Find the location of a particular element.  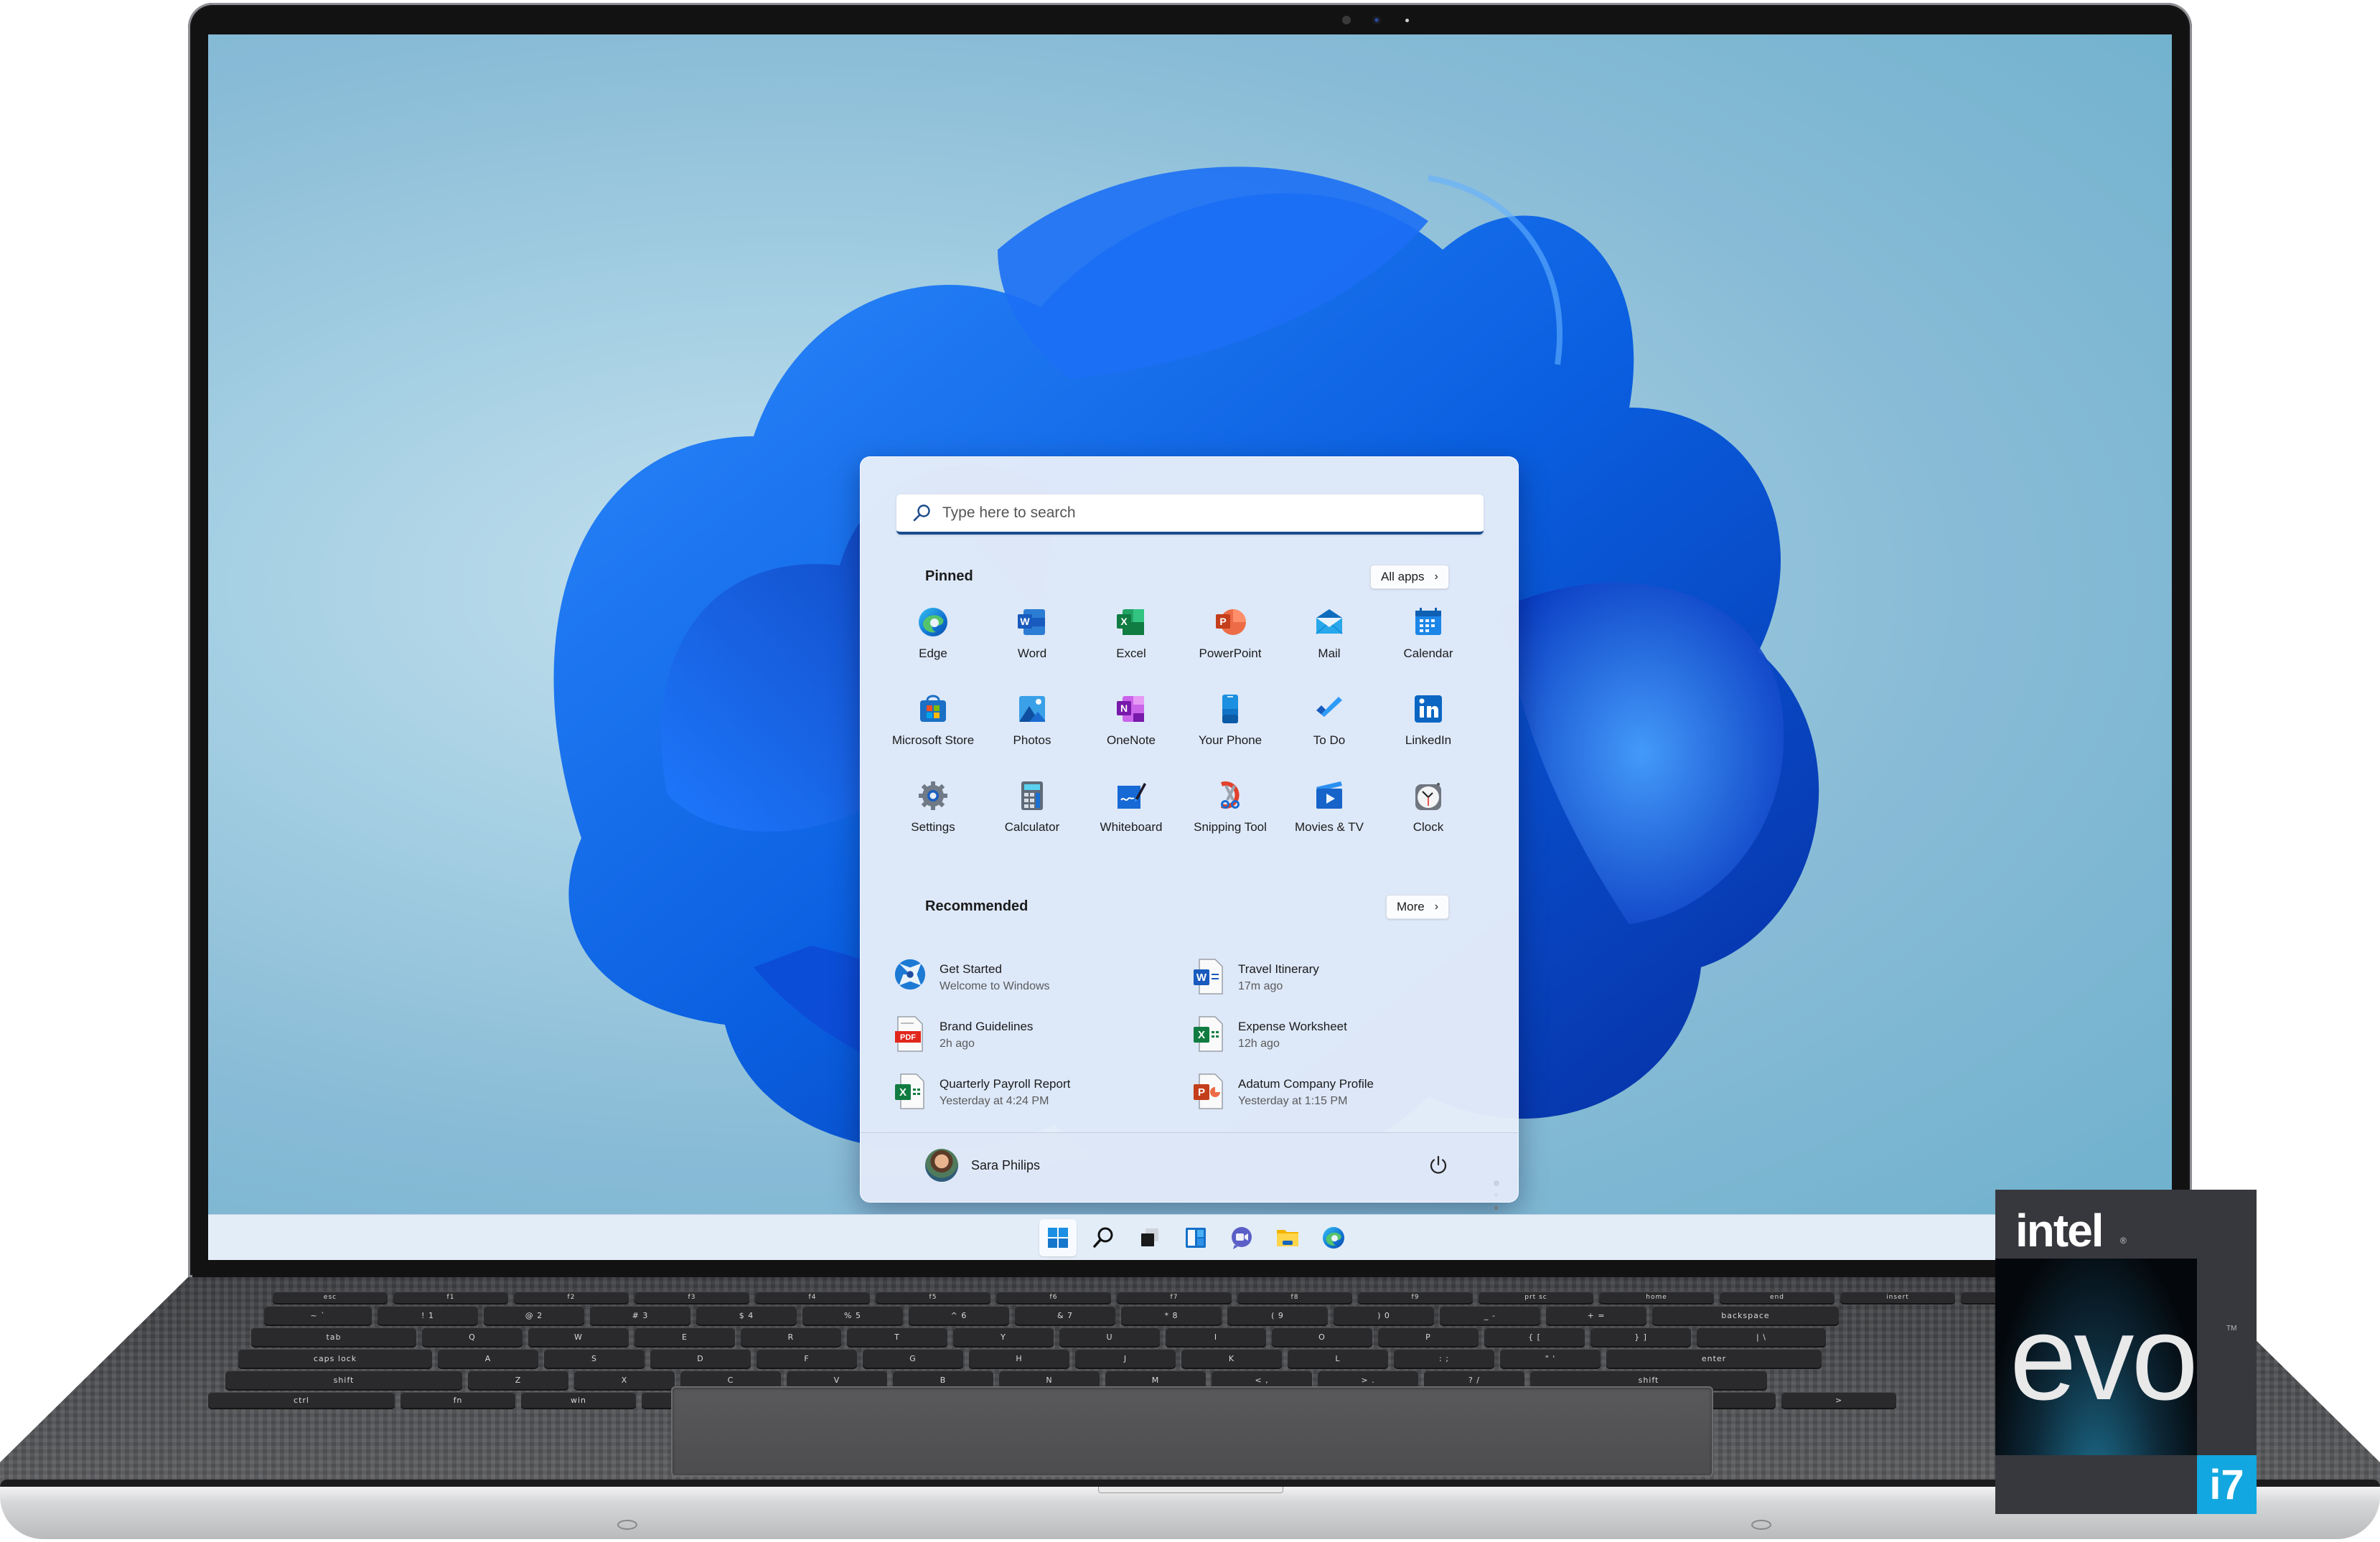

key: | \ is located at coordinates (1761, 1336).